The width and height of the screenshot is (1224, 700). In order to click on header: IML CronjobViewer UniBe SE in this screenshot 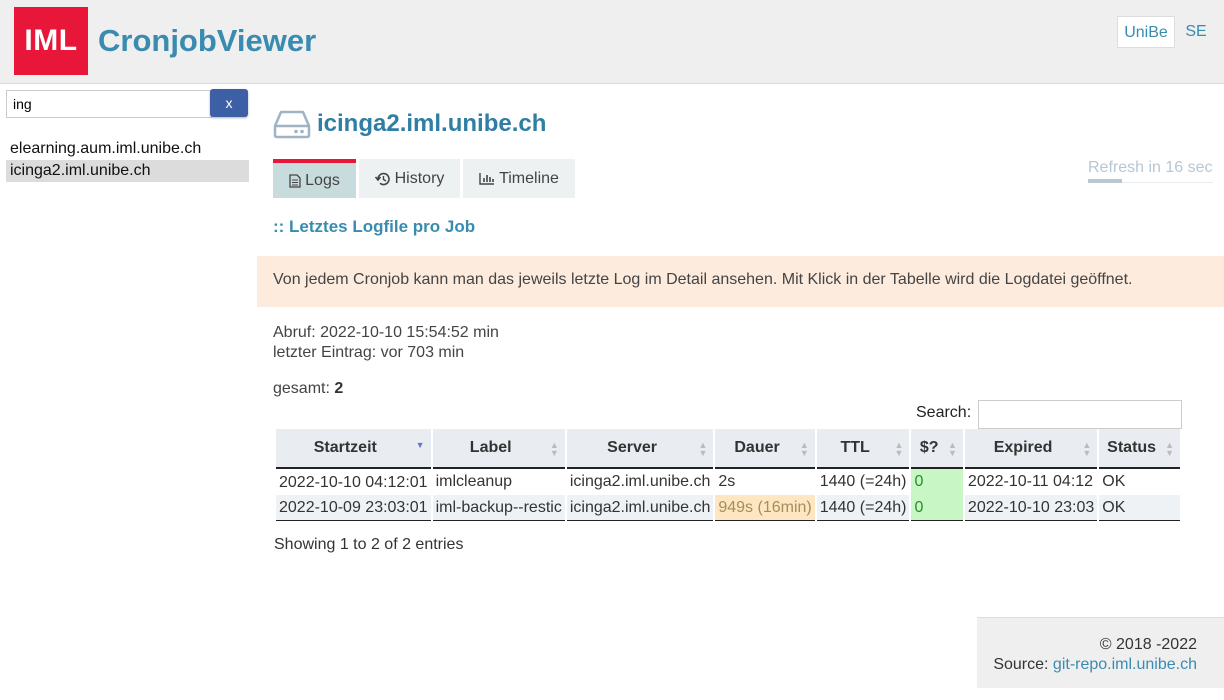, I will do `click(612, 42)`.